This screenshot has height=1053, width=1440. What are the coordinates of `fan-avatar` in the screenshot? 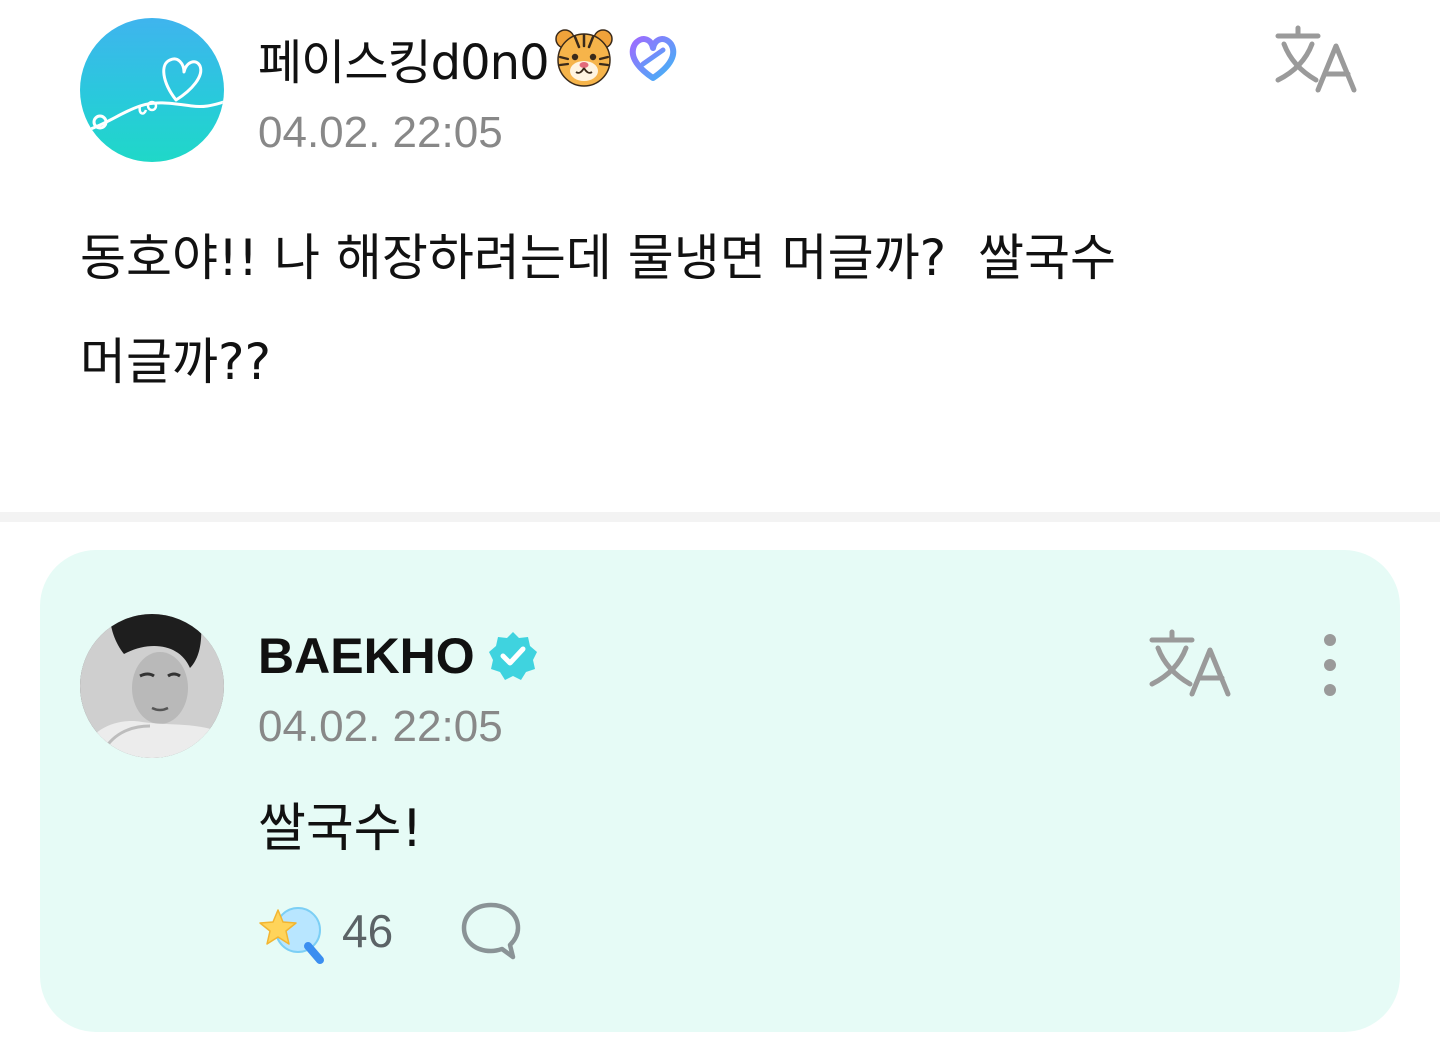 It's located at (152, 90).